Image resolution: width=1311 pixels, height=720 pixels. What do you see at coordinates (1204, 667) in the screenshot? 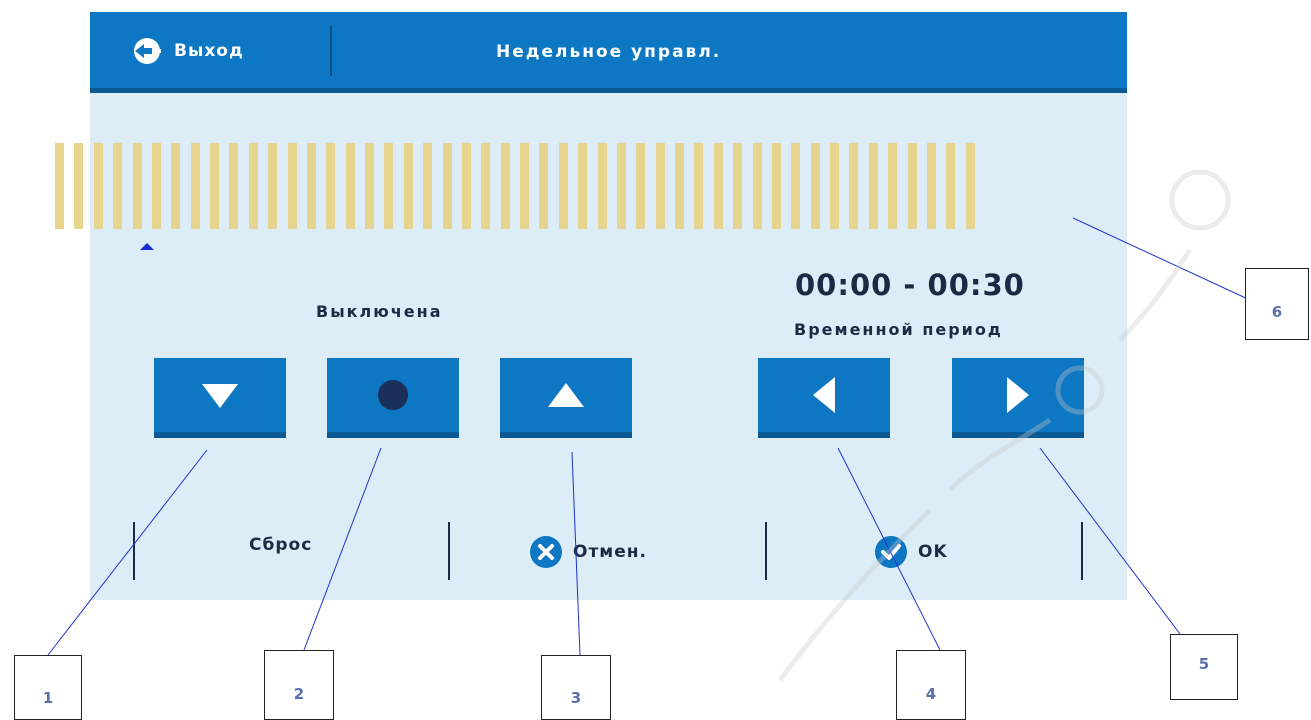
I see `callout-5: 5` at bounding box center [1204, 667].